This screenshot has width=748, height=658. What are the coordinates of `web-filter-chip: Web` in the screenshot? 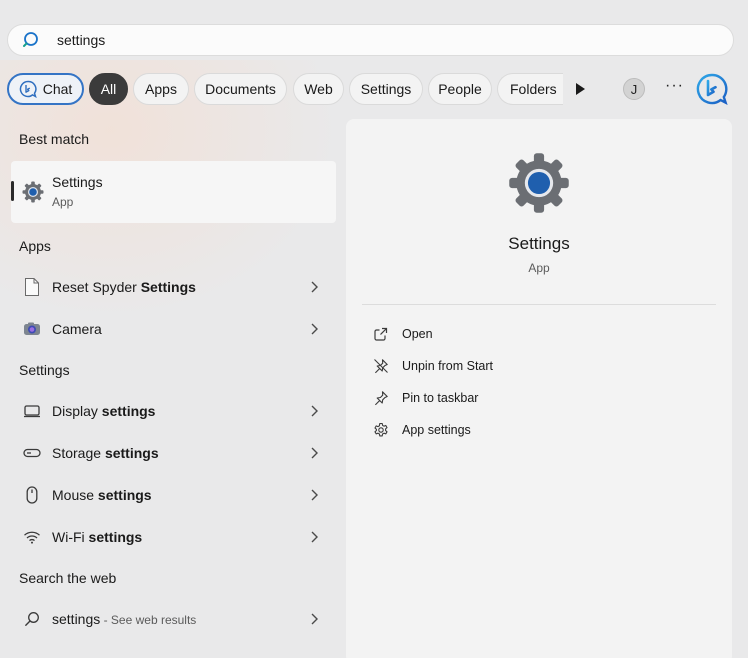 It's located at (318, 89).